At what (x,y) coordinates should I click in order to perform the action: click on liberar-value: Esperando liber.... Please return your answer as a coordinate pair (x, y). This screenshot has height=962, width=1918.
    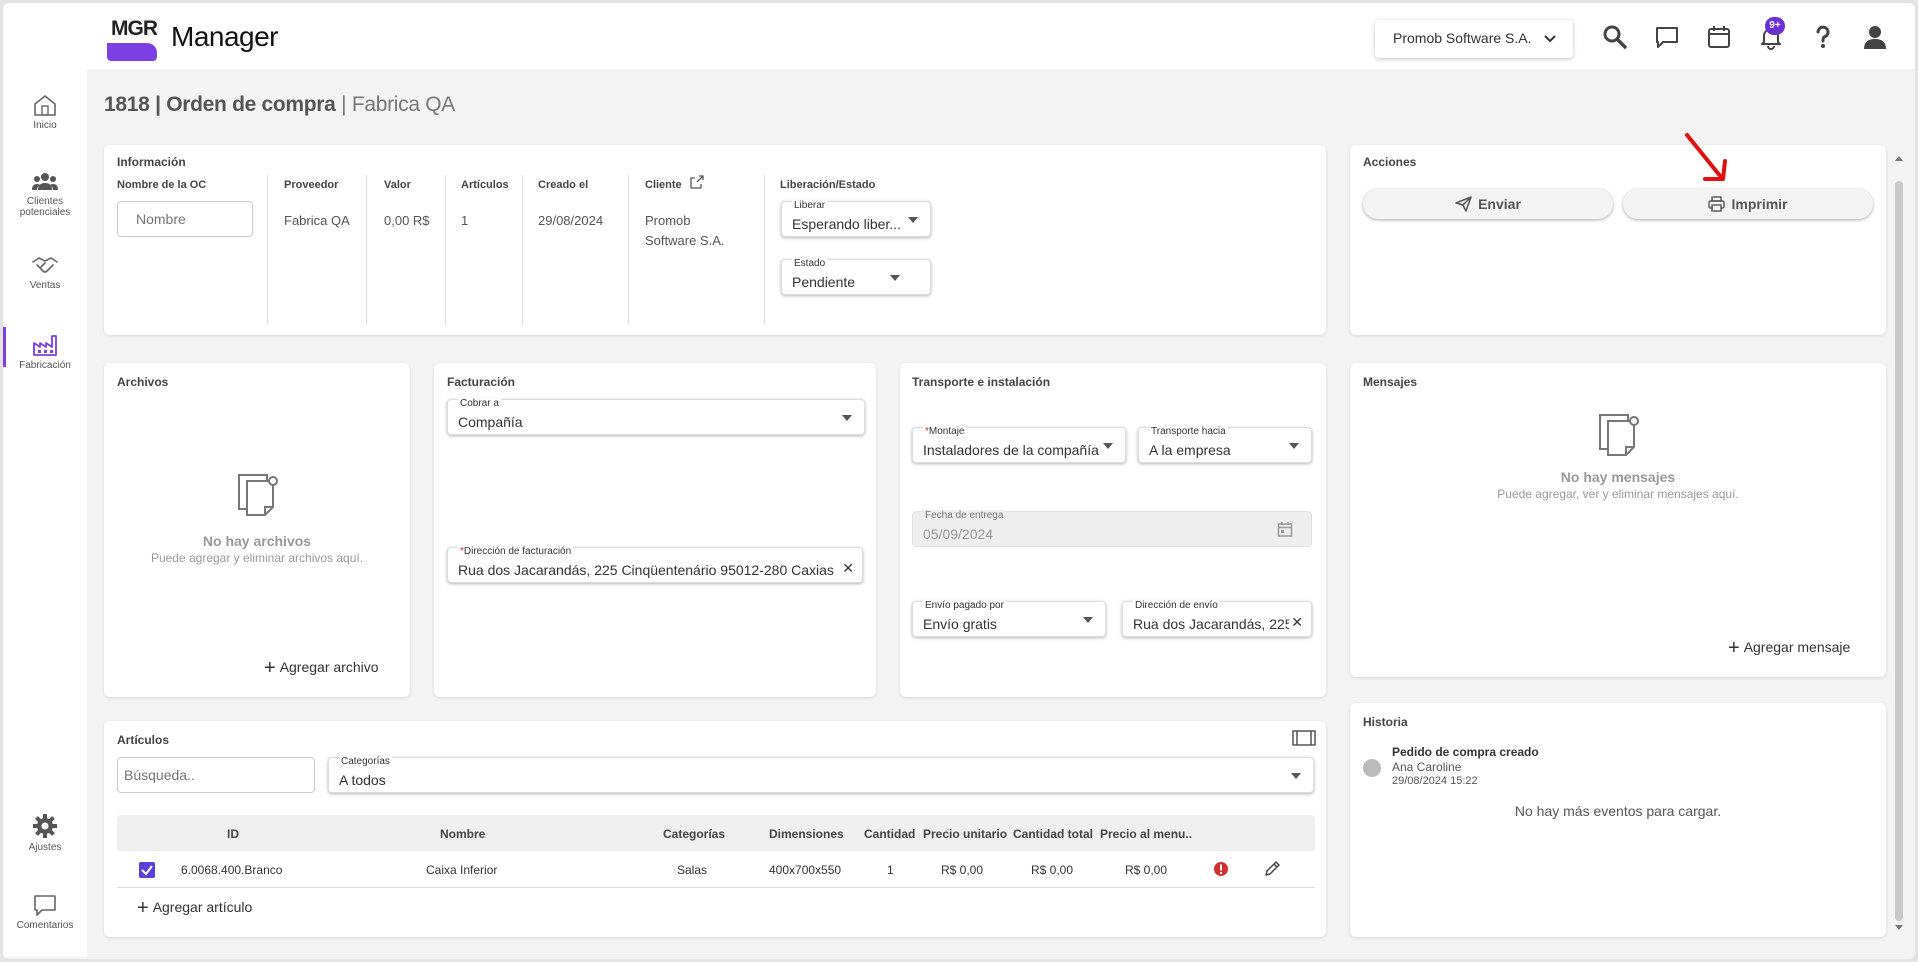
    Looking at the image, I should click on (846, 224).